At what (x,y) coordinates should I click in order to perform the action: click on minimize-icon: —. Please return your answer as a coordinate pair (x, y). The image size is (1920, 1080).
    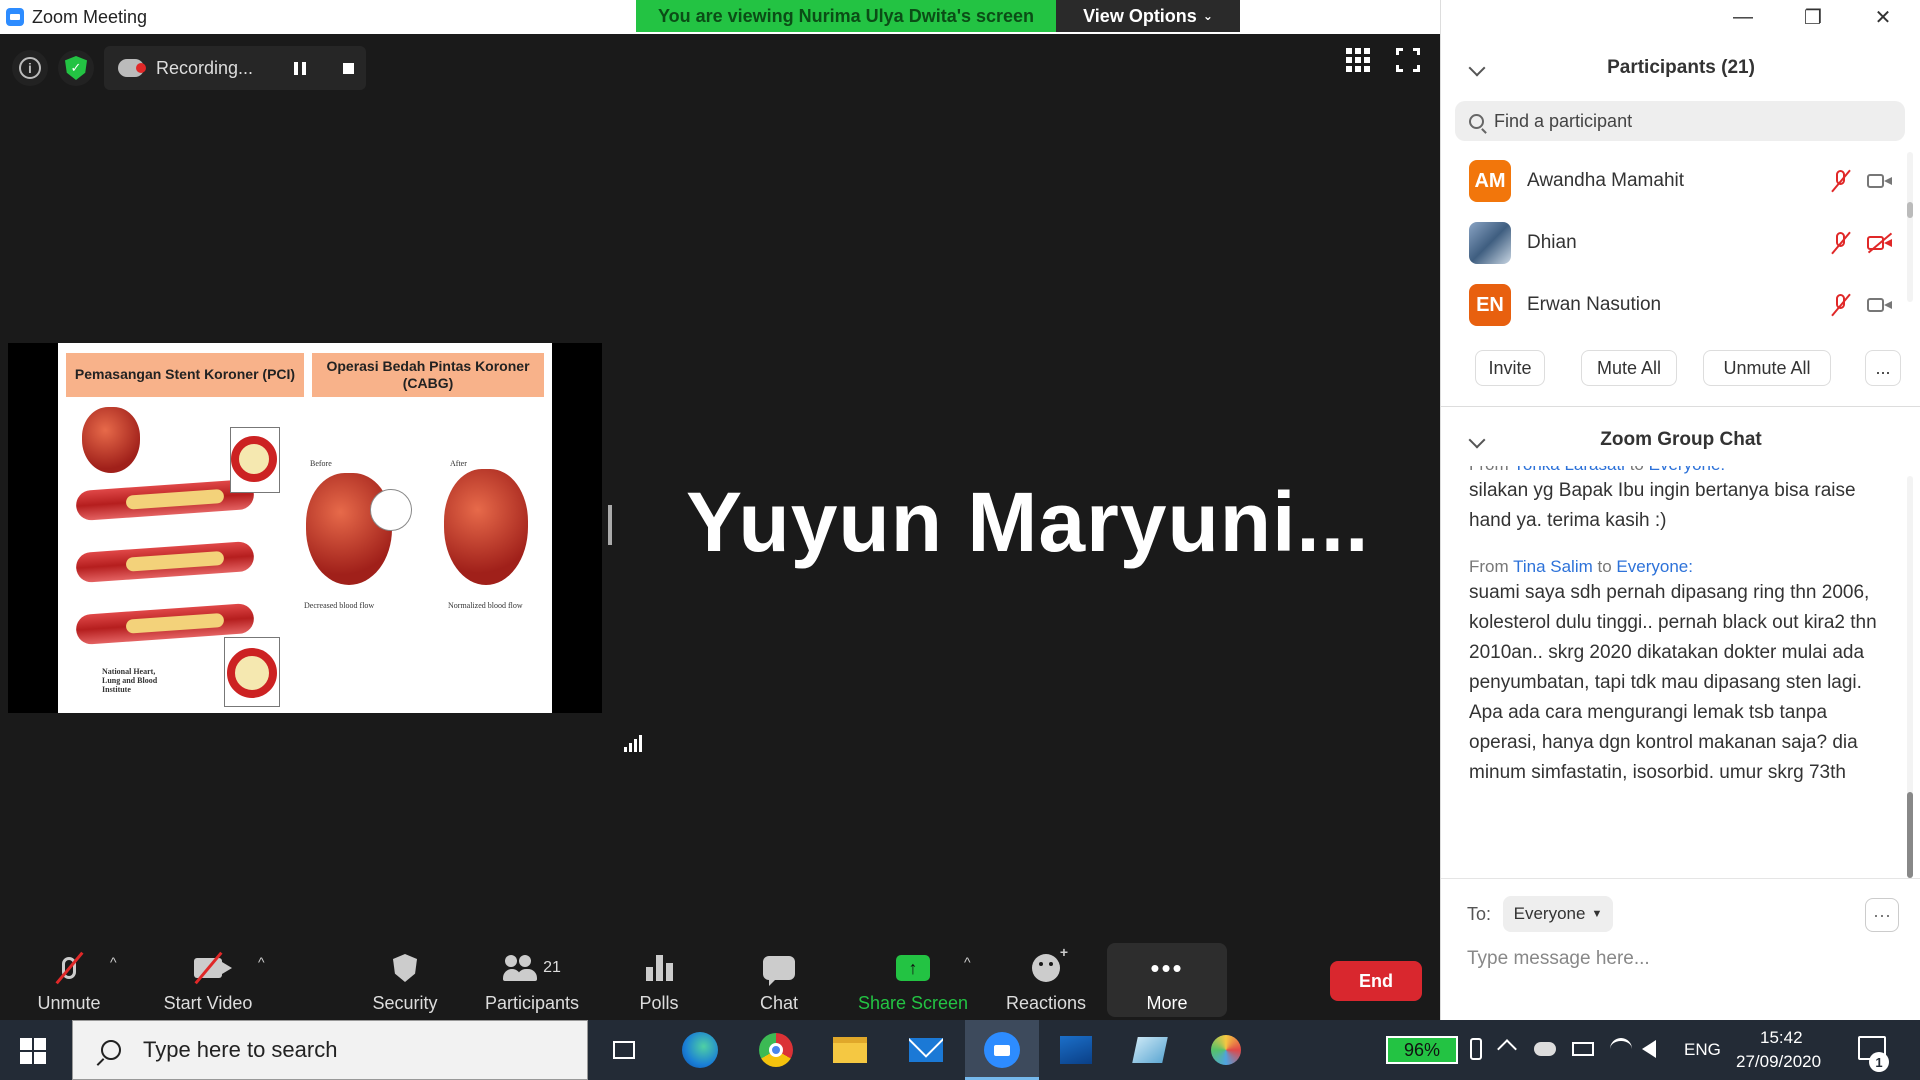
    Looking at the image, I should click on (1743, 16).